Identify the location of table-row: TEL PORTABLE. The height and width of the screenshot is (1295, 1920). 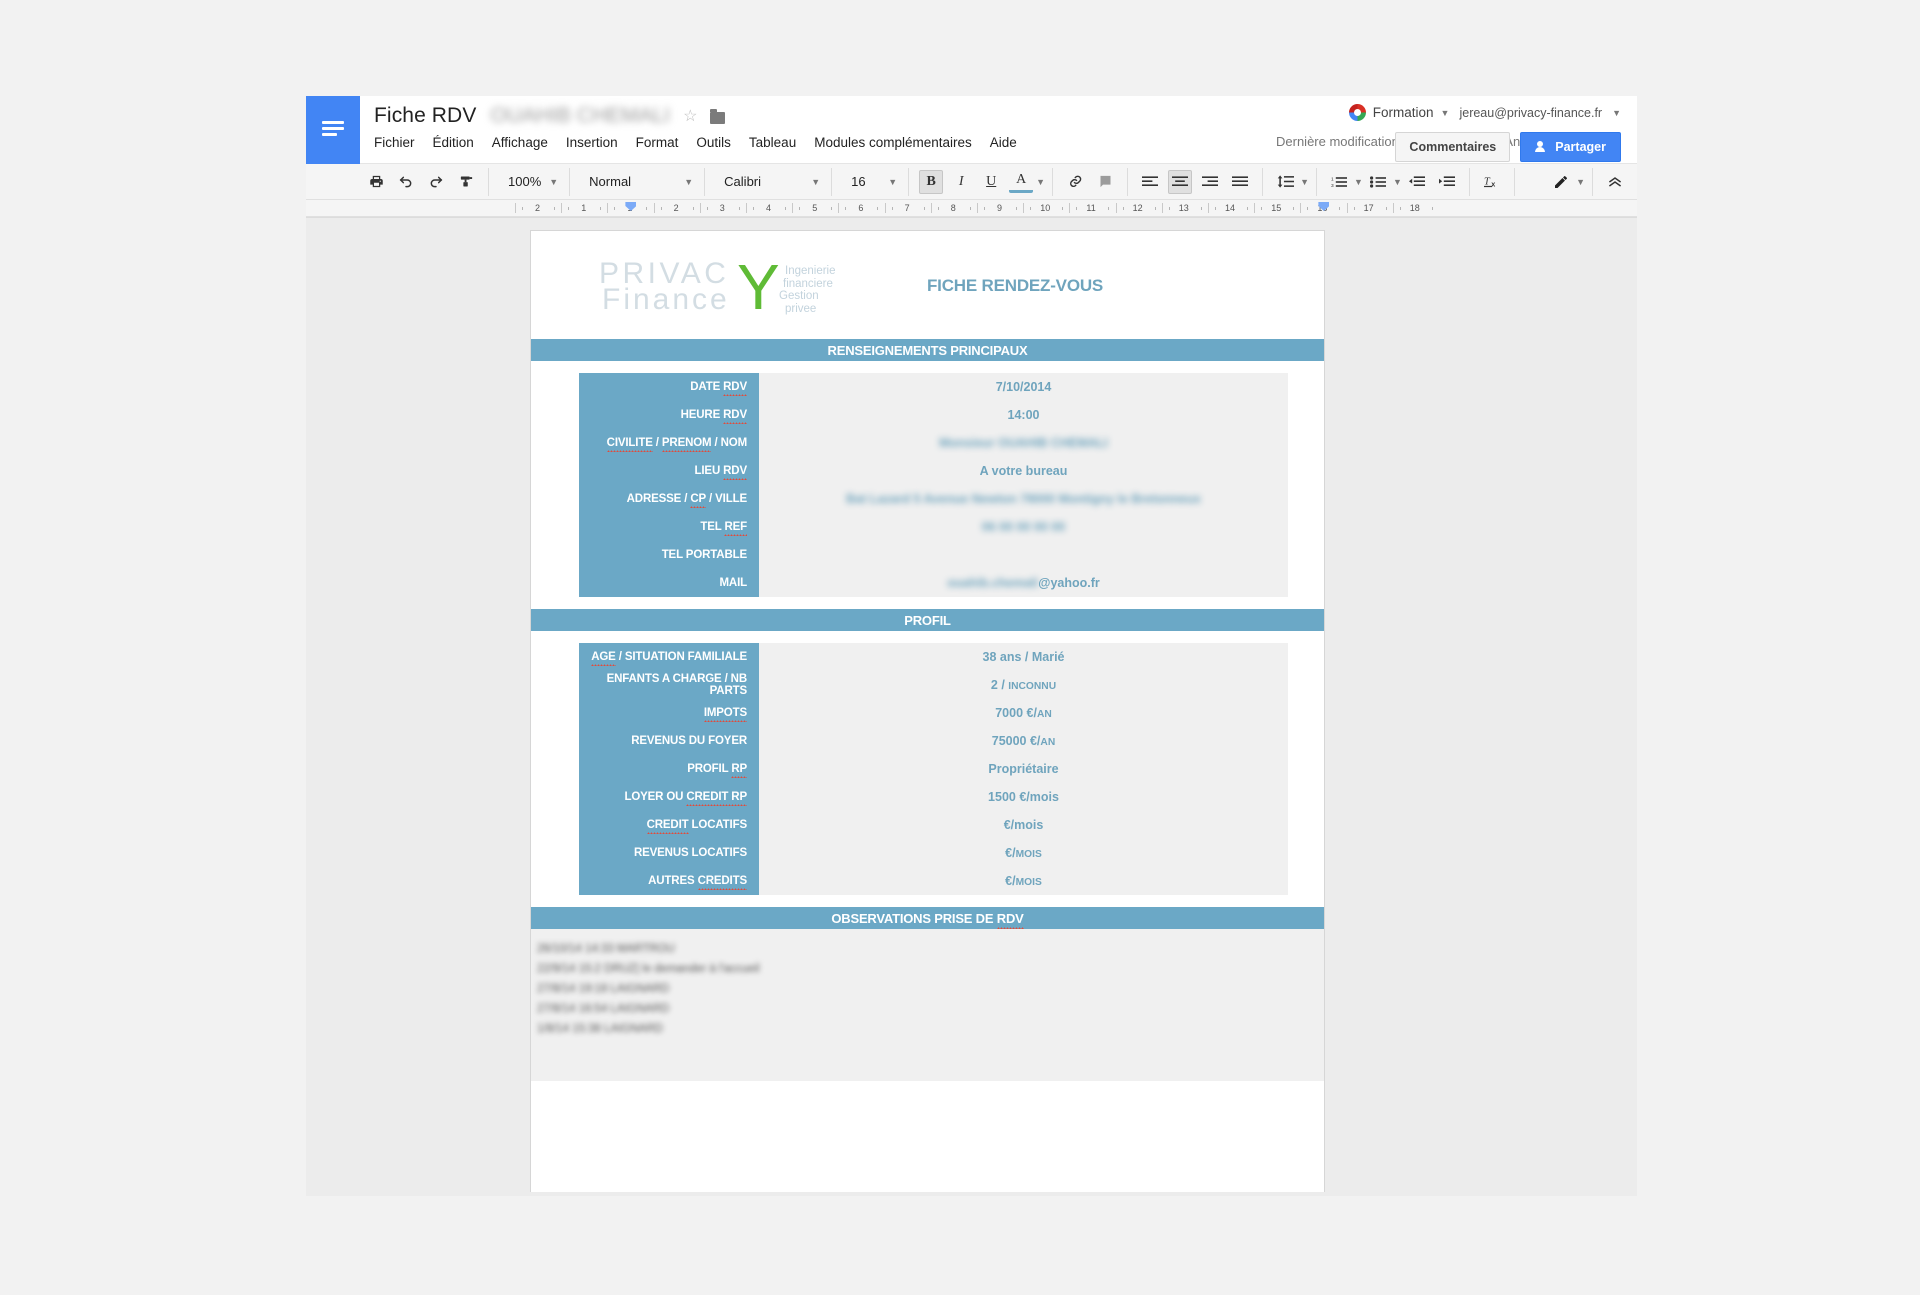
(933, 555).